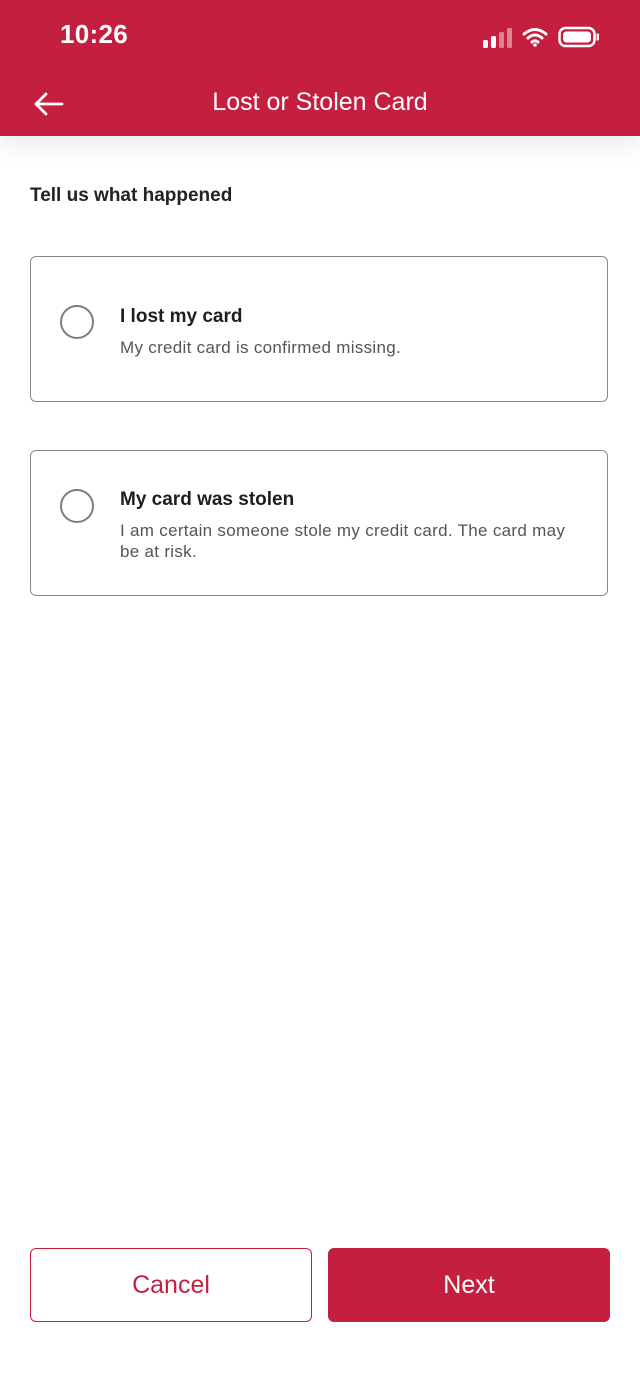 This screenshot has width=640, height=1385. Describe the element at coordinates (469, 1285) in the screenshot. I see `next-button: Next` at that location.